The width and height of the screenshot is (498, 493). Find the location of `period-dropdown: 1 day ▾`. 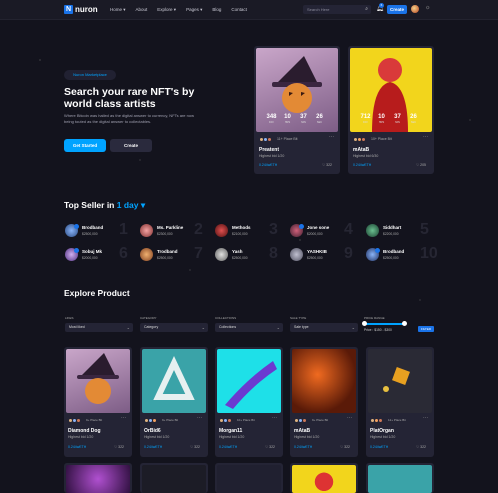

period-dropdown: 1 day ▾ is located at coordinates (131, 205).